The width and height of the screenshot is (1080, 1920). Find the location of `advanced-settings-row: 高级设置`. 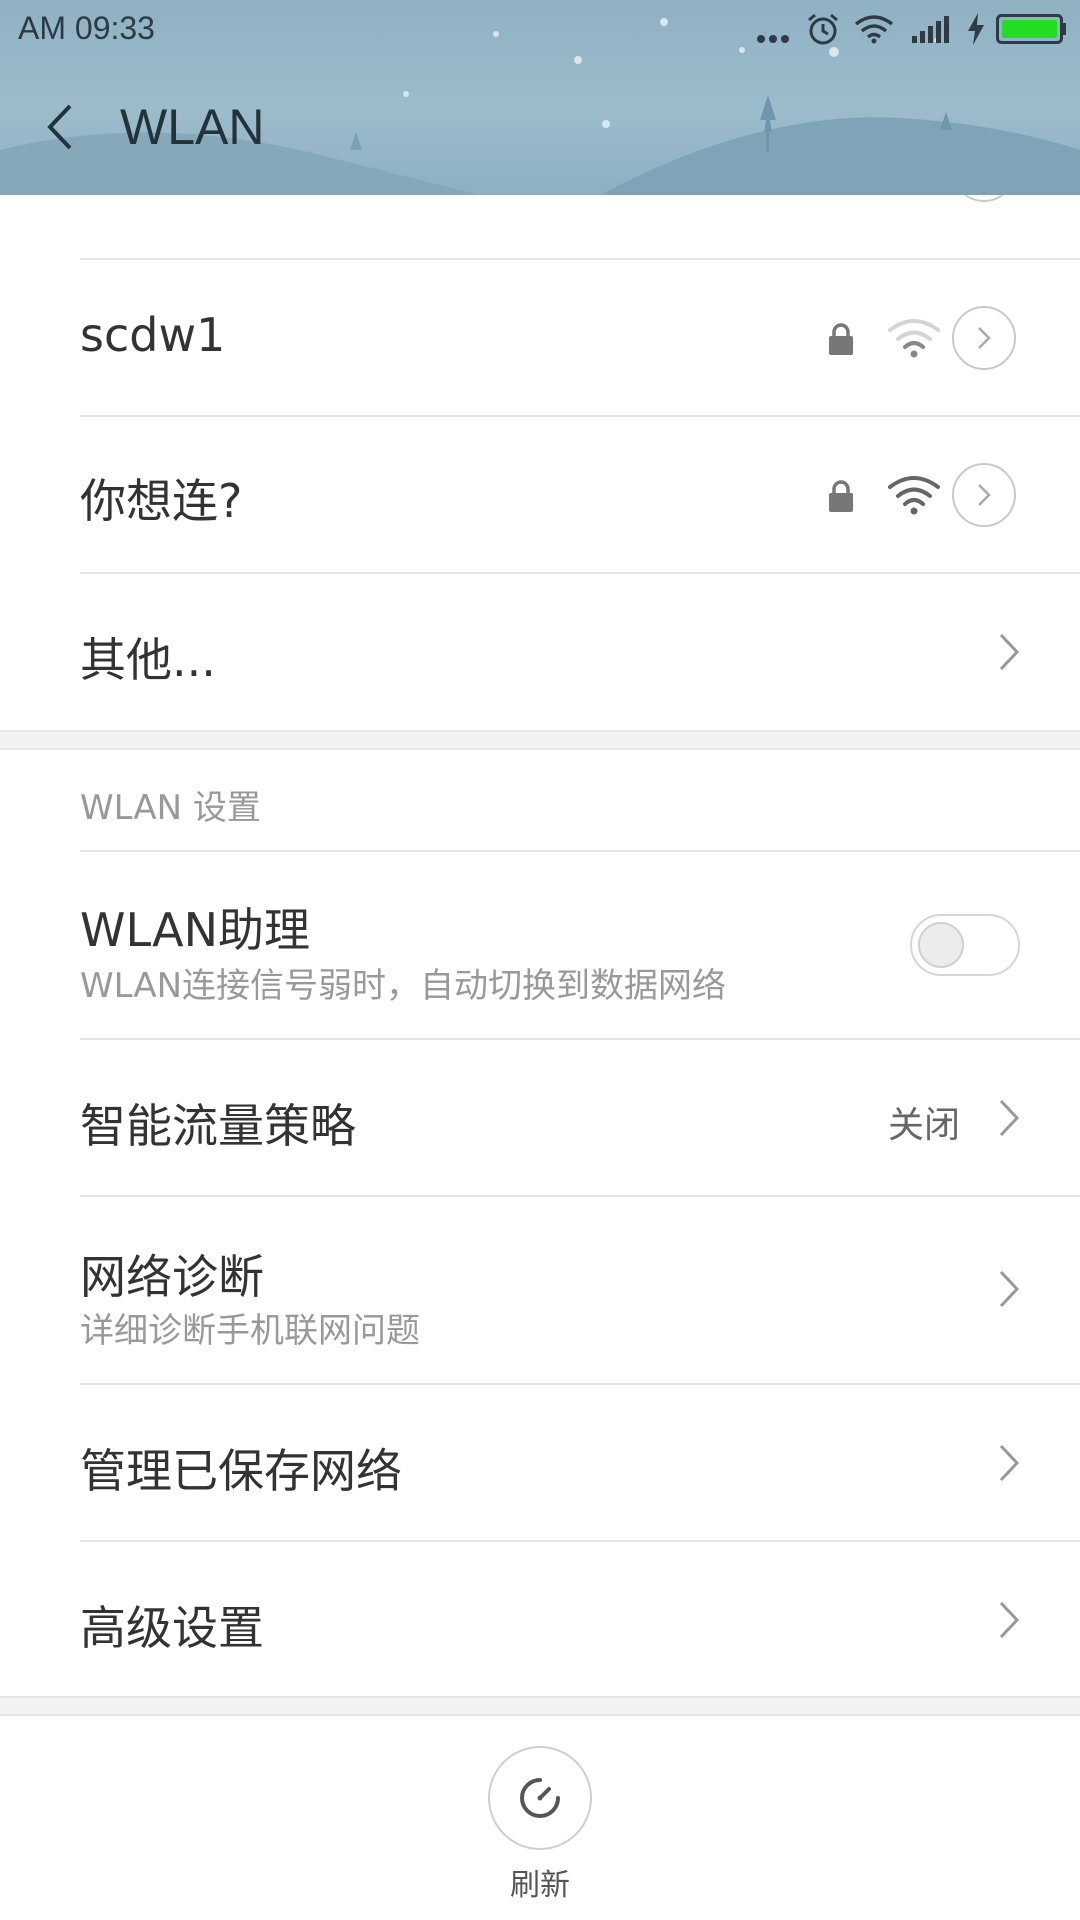

advanced-settings-row: 高级设置 is located at coordinates (540, 1619).